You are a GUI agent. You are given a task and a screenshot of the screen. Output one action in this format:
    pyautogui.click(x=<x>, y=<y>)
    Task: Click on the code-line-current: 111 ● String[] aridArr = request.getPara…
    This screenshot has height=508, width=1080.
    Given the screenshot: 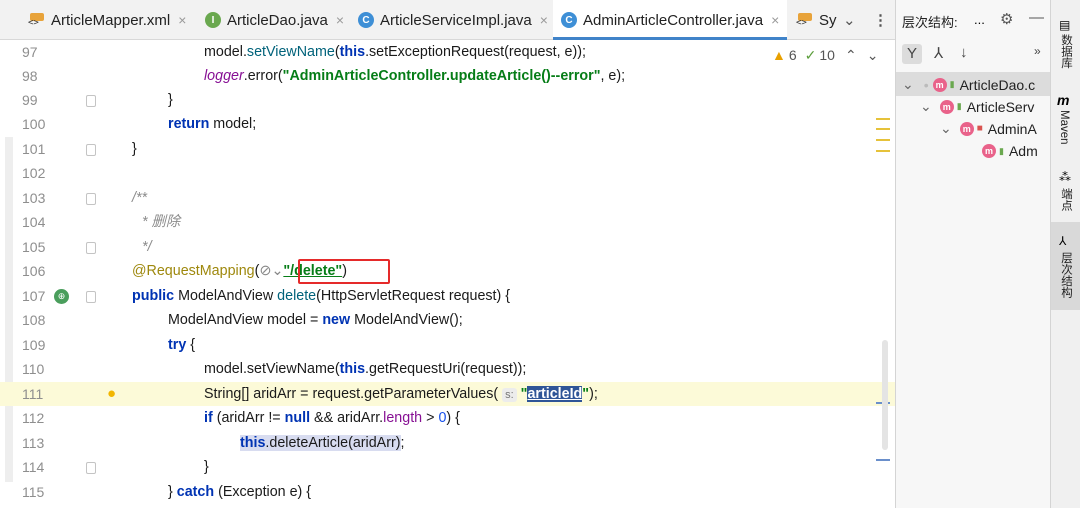 What is the action you would take?
    pyautogui.click(x=447, y=394)
    